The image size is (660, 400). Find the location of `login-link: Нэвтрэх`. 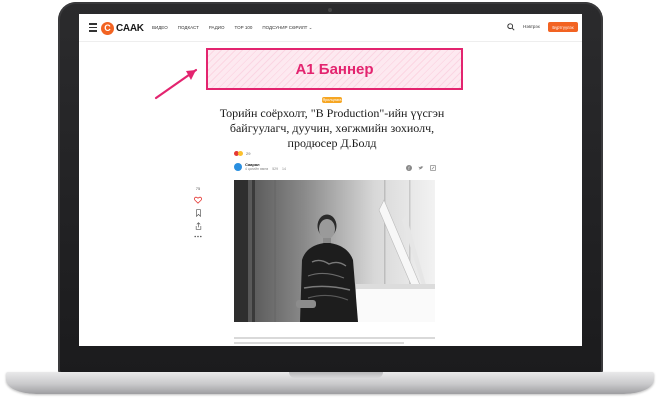

login-link: Нэвтрэх is located at coordinates (531, 26).